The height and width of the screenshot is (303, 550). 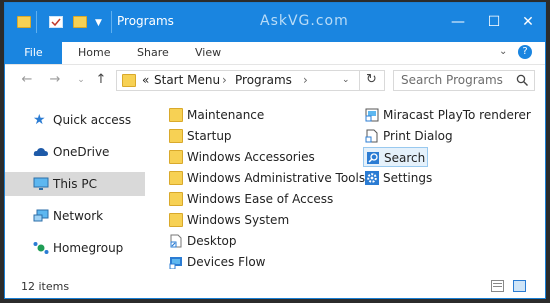 What do you see at coordinates (457, 115) in the screenshot?
I see `item-label: Miracast PlayTo renderer` at bounding box center [457, 115].